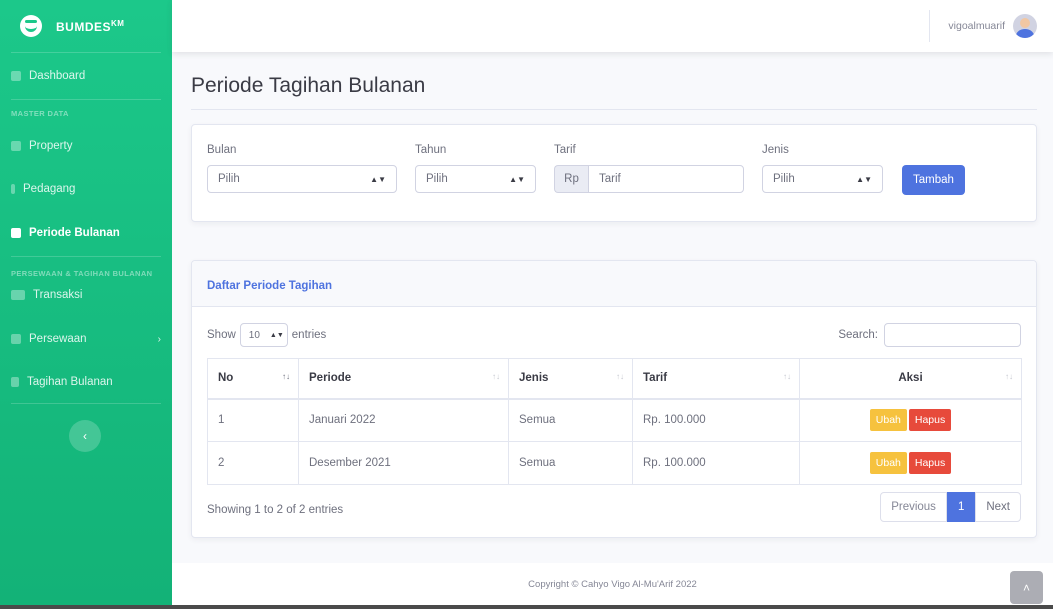  I want to click on sidebar-item-tagihan: Tagihan Bulanan, so click(86, 382).